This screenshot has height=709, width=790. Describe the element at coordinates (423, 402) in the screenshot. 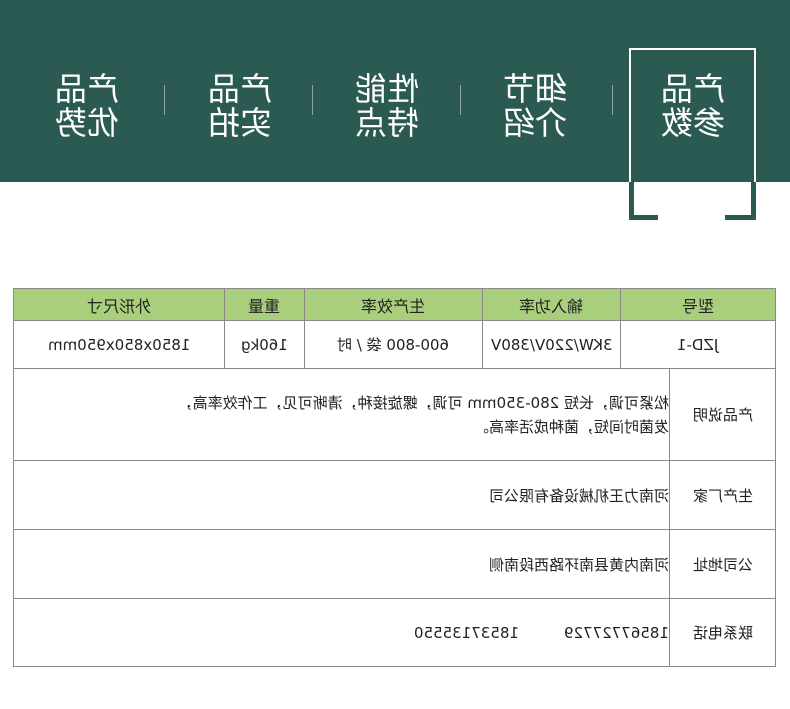

I see `description-line1: 松紧可调，长短 280-350mm 可调，螺旋接种，清晰可见，工作效率高，` at that location.